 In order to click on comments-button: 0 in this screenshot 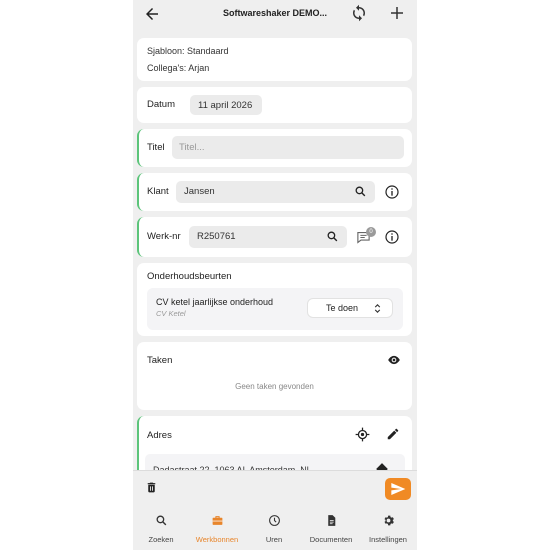, I will do `click(367, 236)`.